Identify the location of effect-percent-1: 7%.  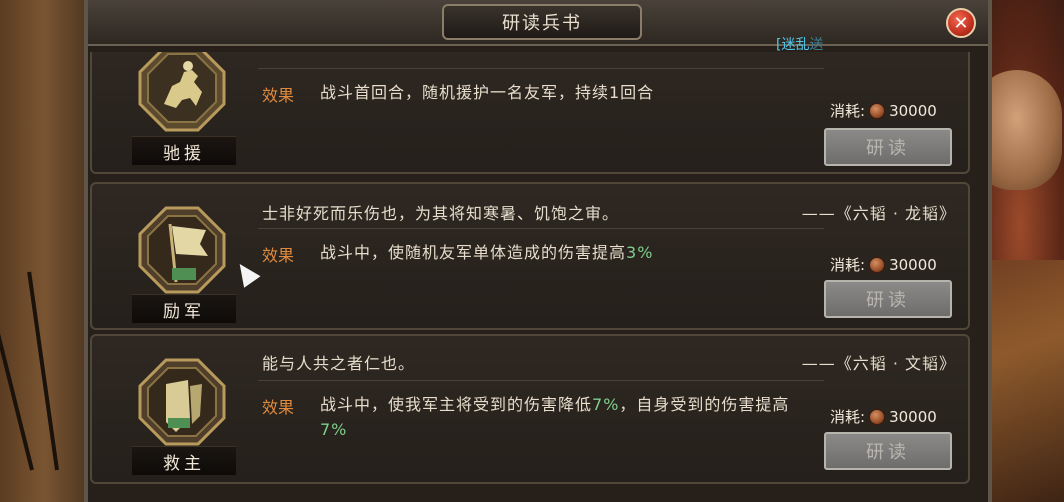
(606, 404).